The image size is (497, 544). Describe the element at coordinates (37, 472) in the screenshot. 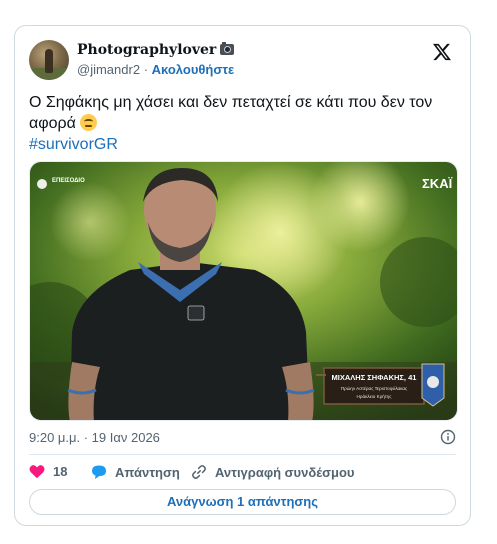

I see `heart-icon` at that location.